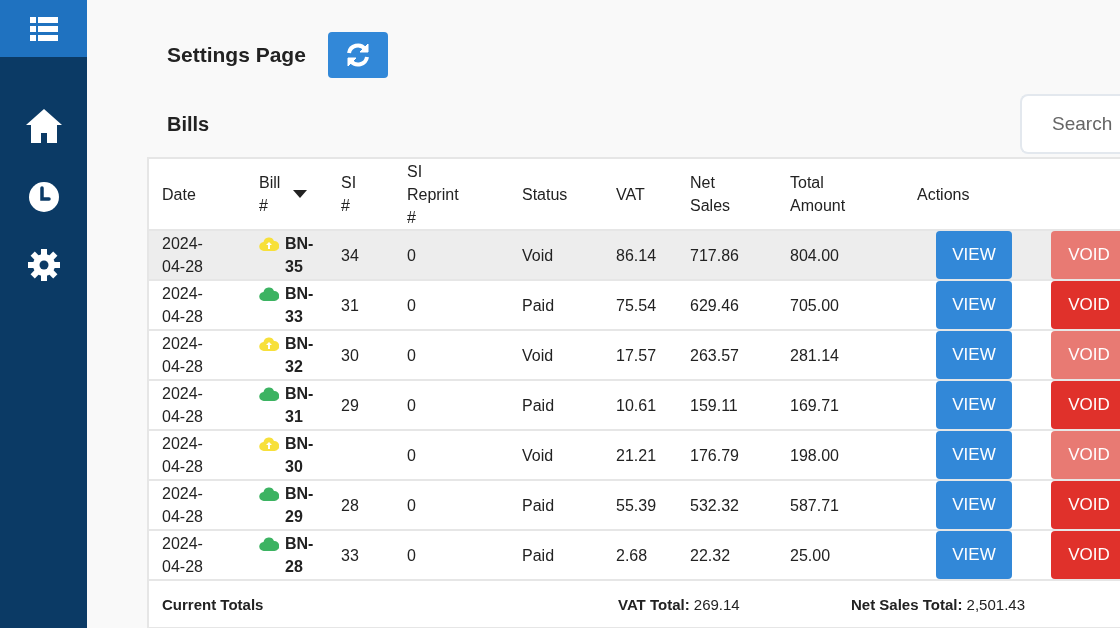 The height and width of the screenshot is (628, 1120). What do you see at coordinates (349, 194) in the screenshot?
I see `column-header: SI #` at bounding box center [349, 194].